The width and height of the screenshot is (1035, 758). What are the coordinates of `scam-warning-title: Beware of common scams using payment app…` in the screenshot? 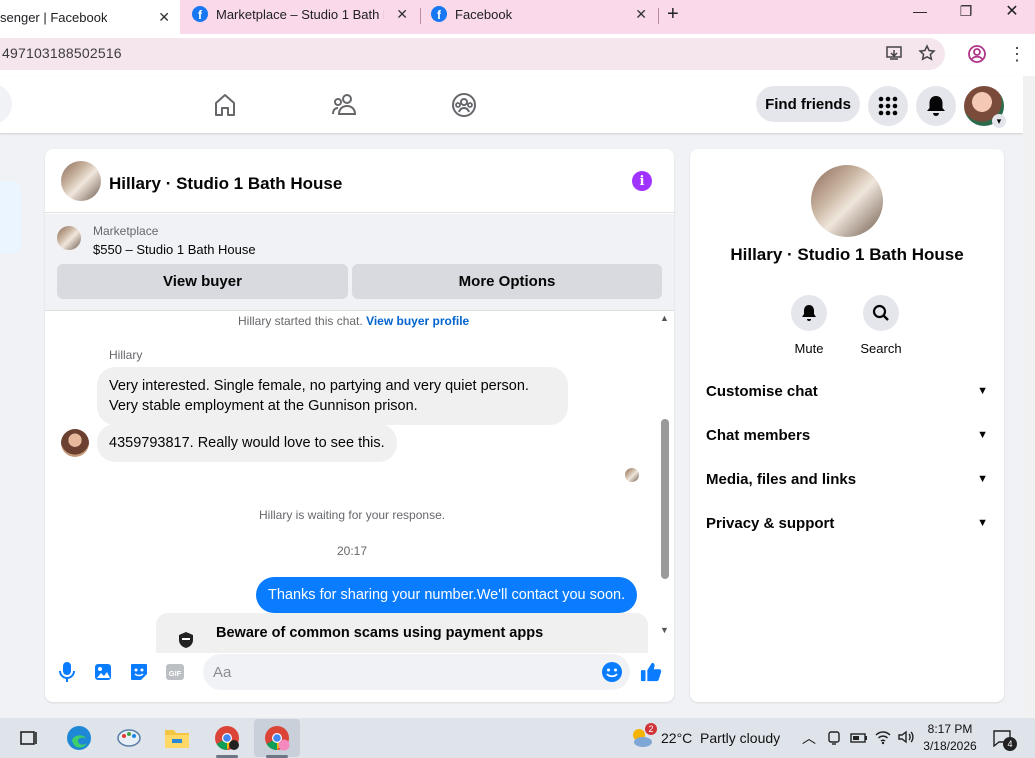 It's located at (380, 633).